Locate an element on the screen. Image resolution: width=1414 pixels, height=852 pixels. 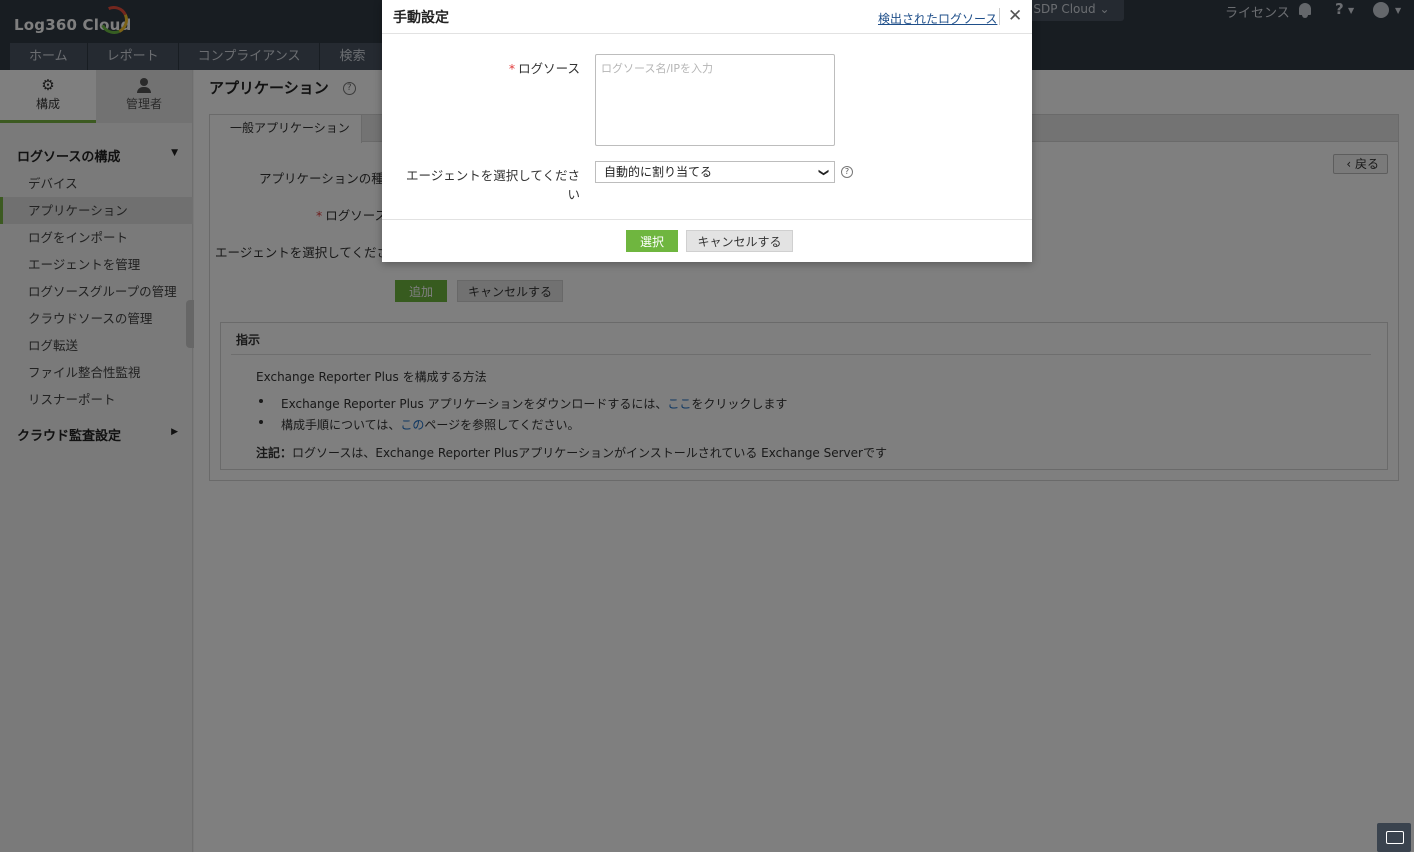
dialog-cancel-button: キャンセルする is located at coordinates (739, 241).